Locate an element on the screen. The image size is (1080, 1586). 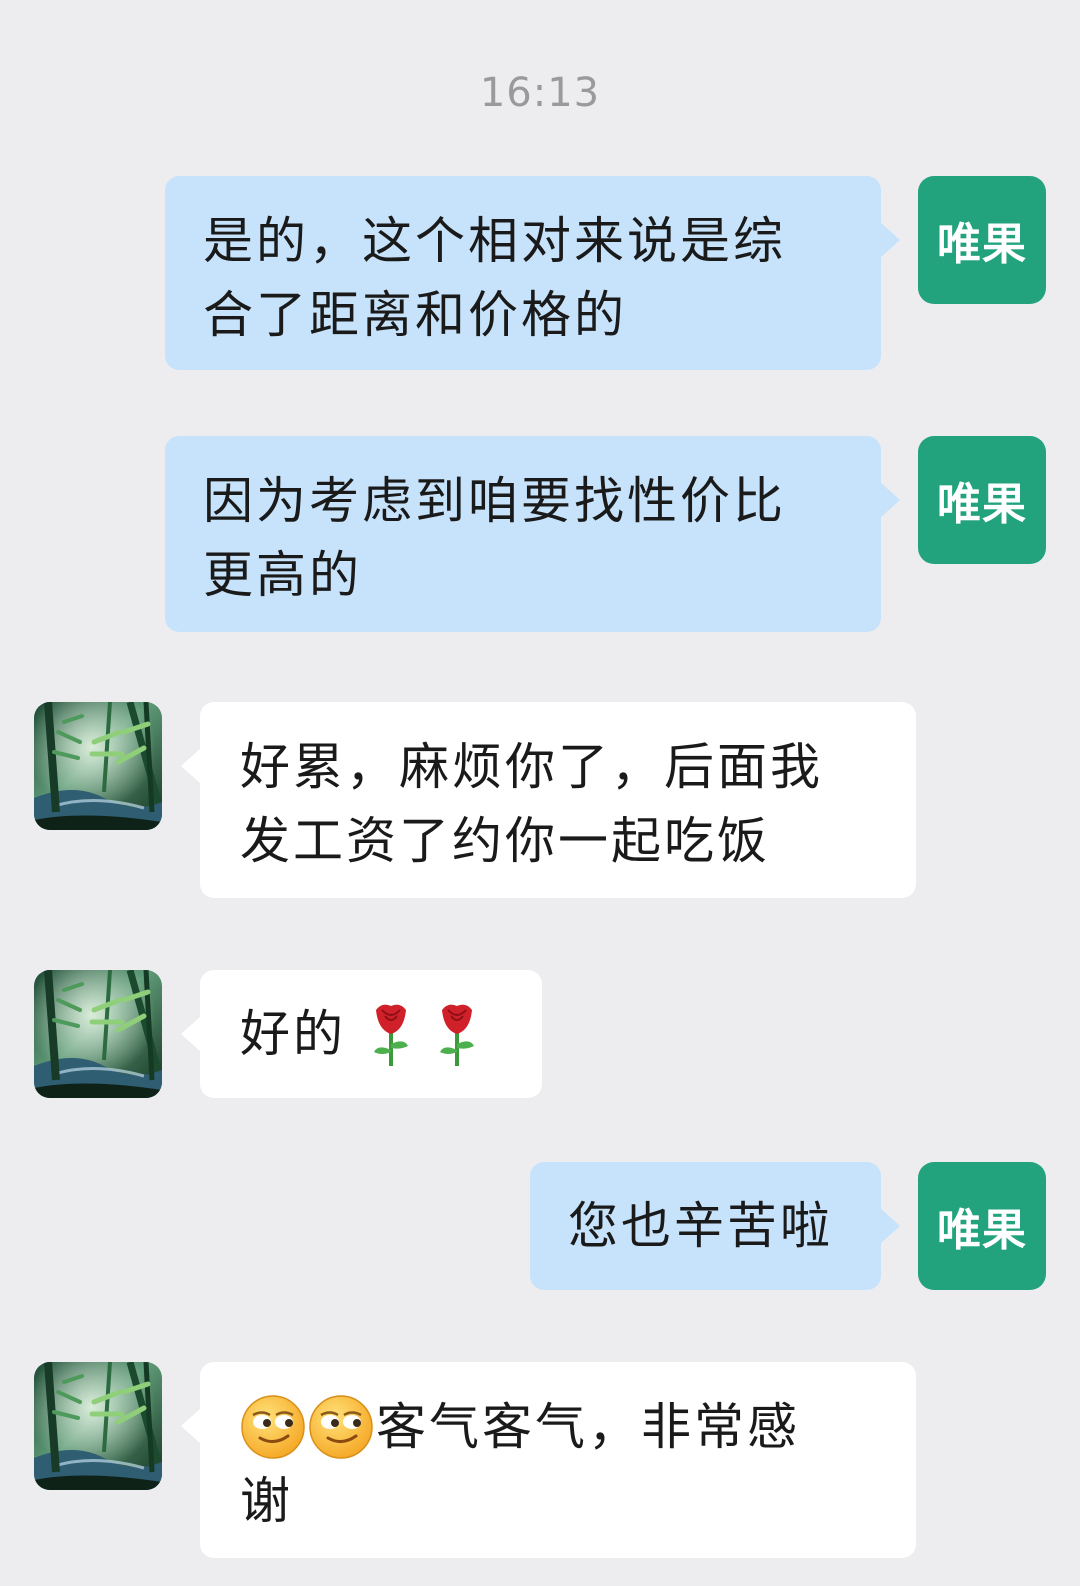
timestamp: 16:13 is located at coordinates (540, 93).